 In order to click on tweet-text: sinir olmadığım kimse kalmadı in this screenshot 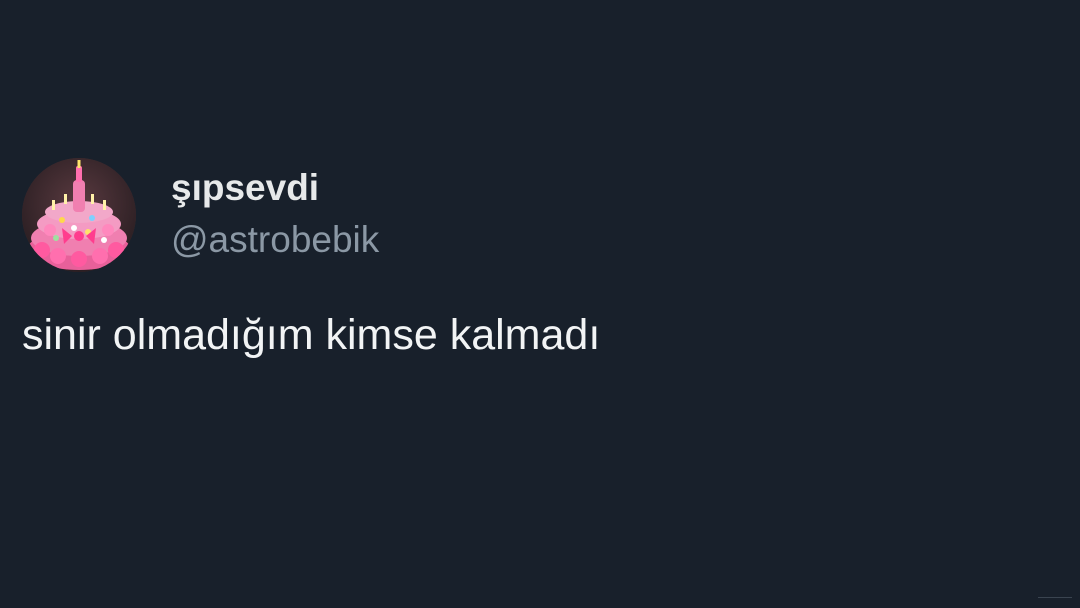, I will do `click(311, 335)`.